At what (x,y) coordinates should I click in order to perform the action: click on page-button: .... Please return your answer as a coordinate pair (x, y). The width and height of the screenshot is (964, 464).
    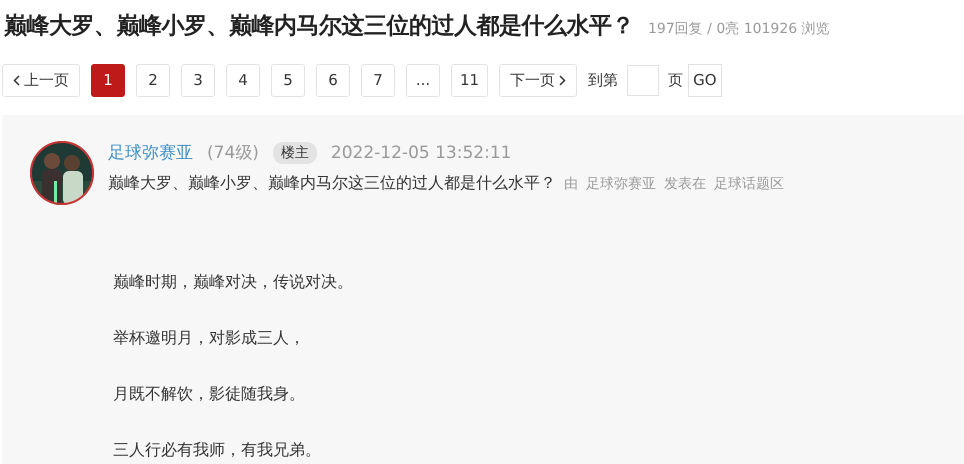
    Looking at the image, I should click on (423, 80).